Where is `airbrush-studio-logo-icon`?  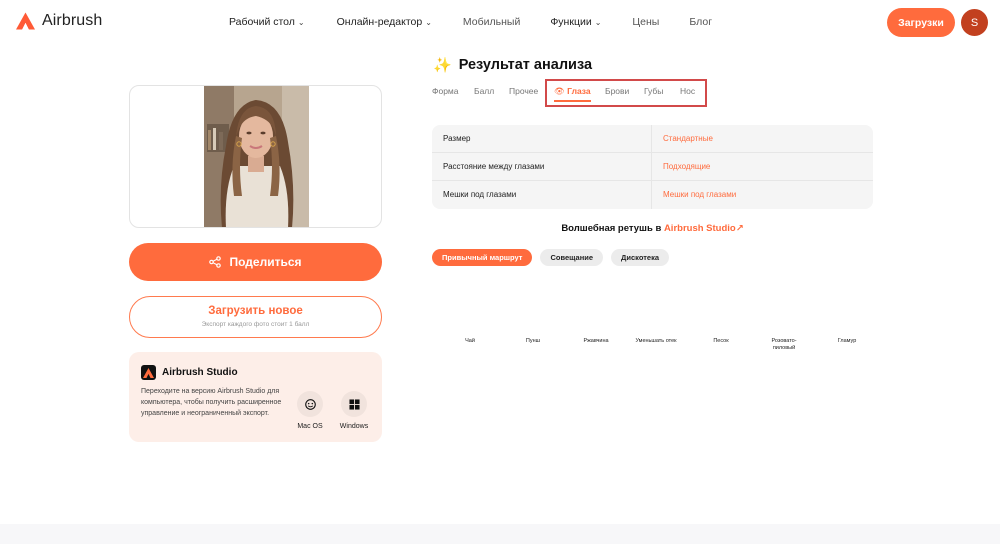
airbrush-studio-logo-icon is located at coordinates (148, 372).